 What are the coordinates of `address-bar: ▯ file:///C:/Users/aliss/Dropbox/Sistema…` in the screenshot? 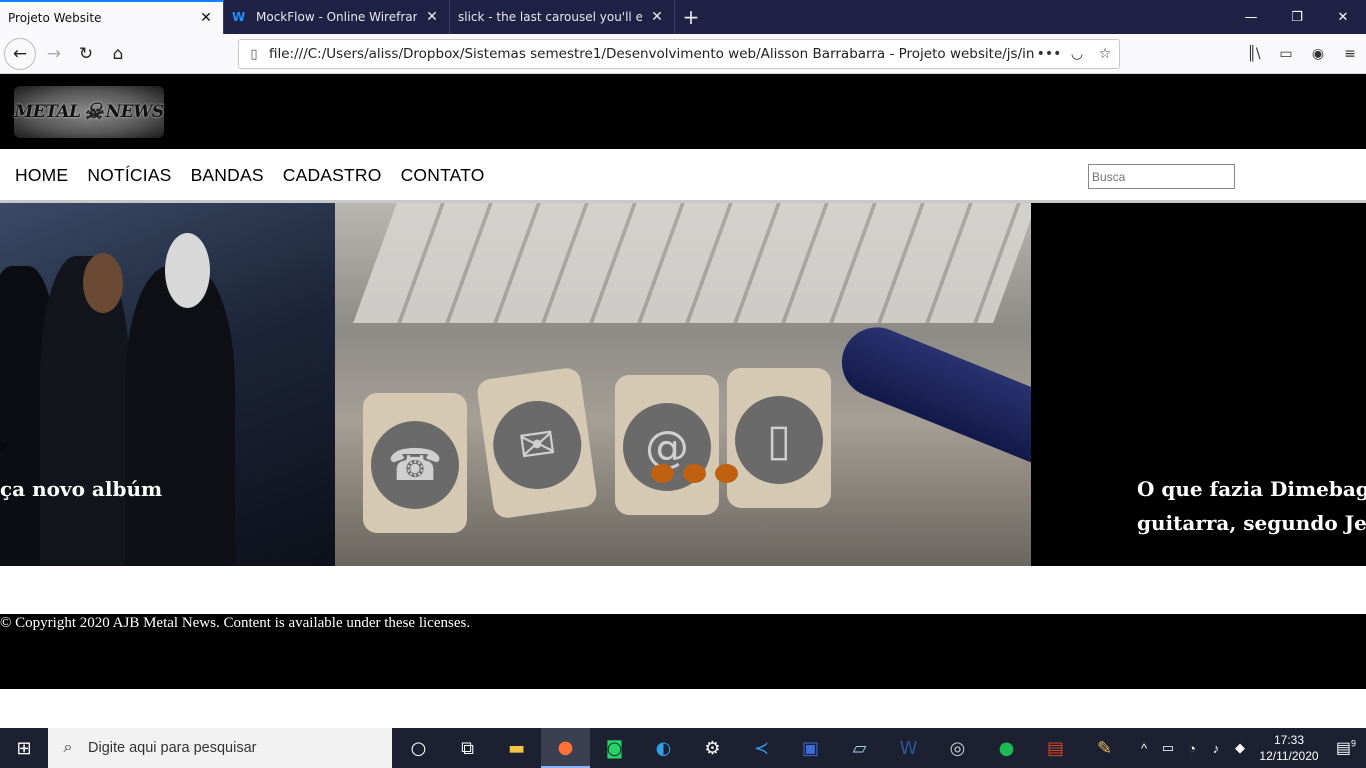 It's located at (679, 54).